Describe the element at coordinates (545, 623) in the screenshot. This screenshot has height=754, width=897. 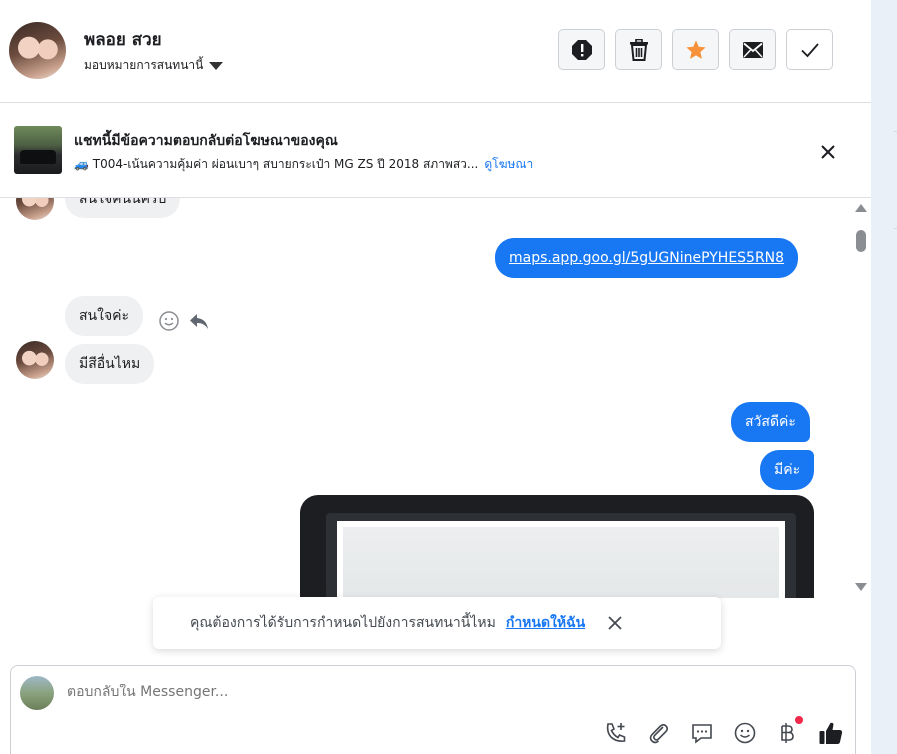
I see `assign-to-me-link: กำหนดให้ฉัน` at that location.